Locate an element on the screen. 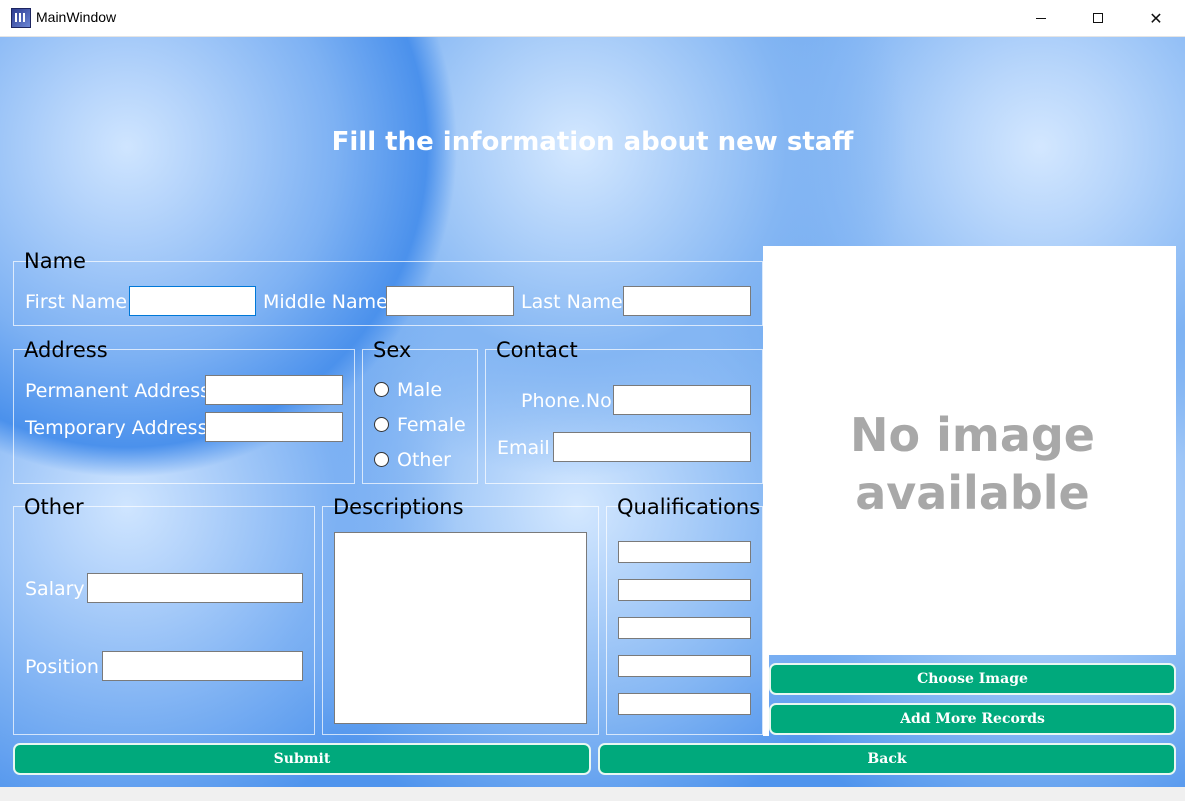  qualifications-group-title: Qualifications is located at coordinates (689, 507).